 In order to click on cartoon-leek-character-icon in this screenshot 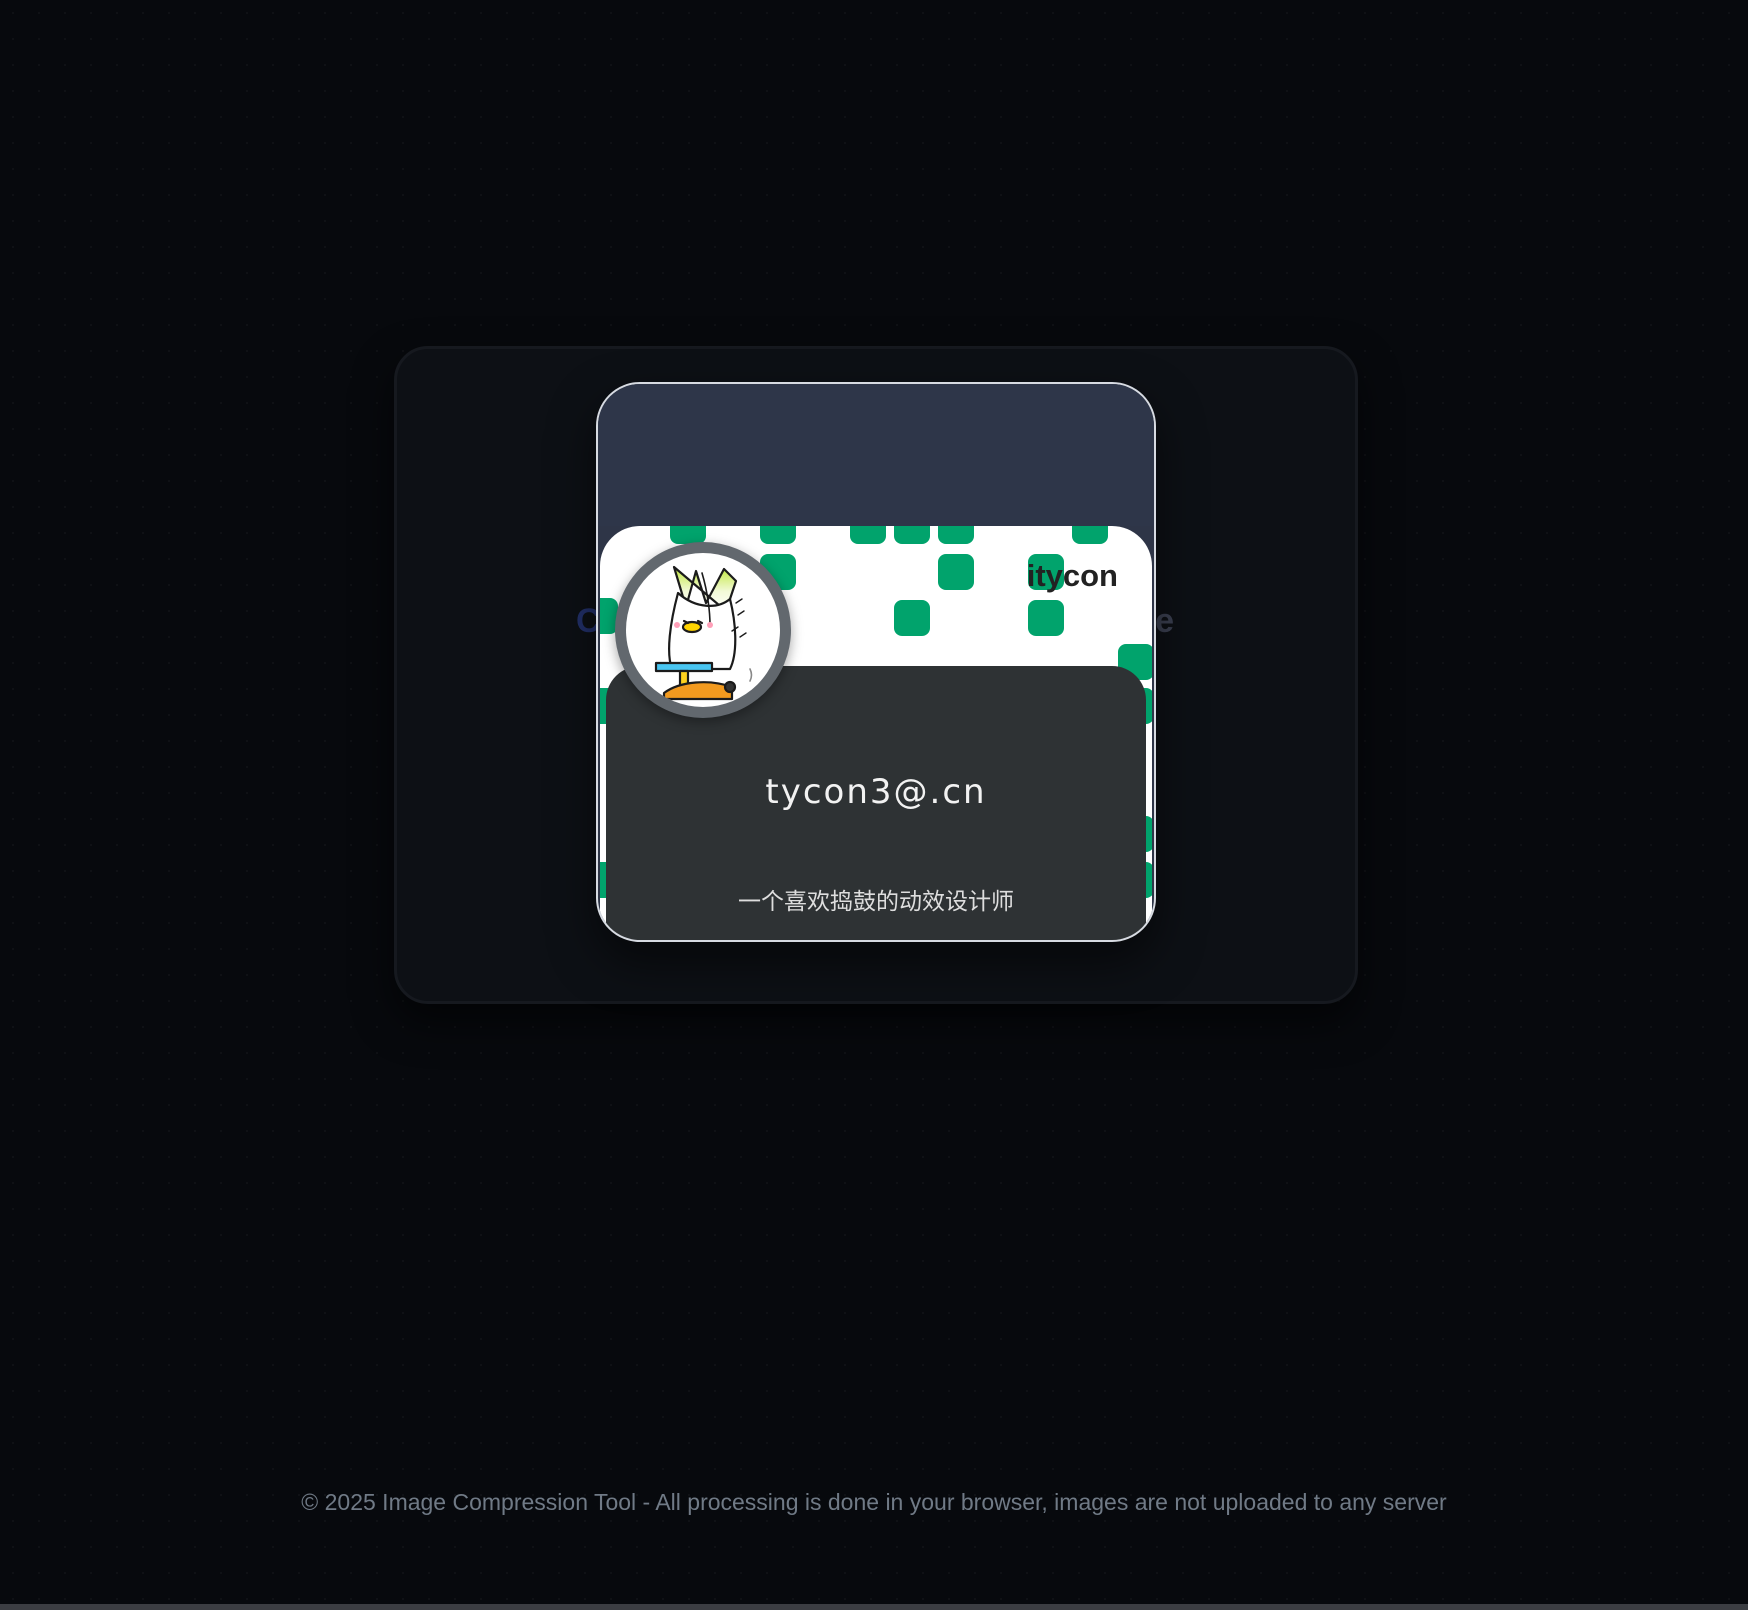, I will do `click(703, 630)`.